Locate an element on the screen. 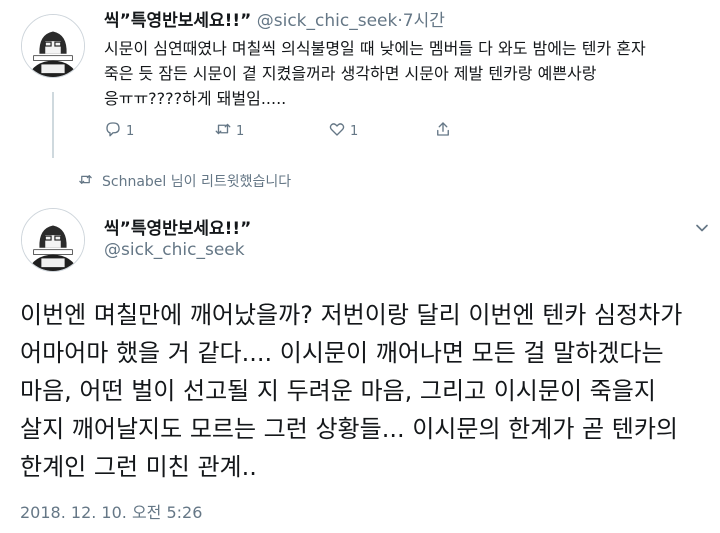 The width and height of the screenshot is (720, 533). like-button: 1 is located at coordinates (343, 131).